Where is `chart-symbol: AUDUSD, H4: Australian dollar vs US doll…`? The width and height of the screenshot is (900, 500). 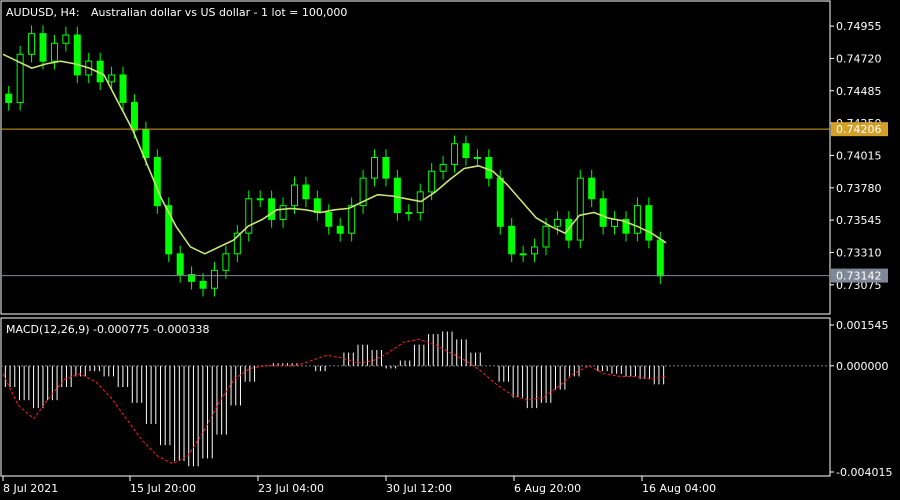 chart-symbol: AUDUSD, H4: Australian dollar vs US doll… is located at coordinates (176, 12).